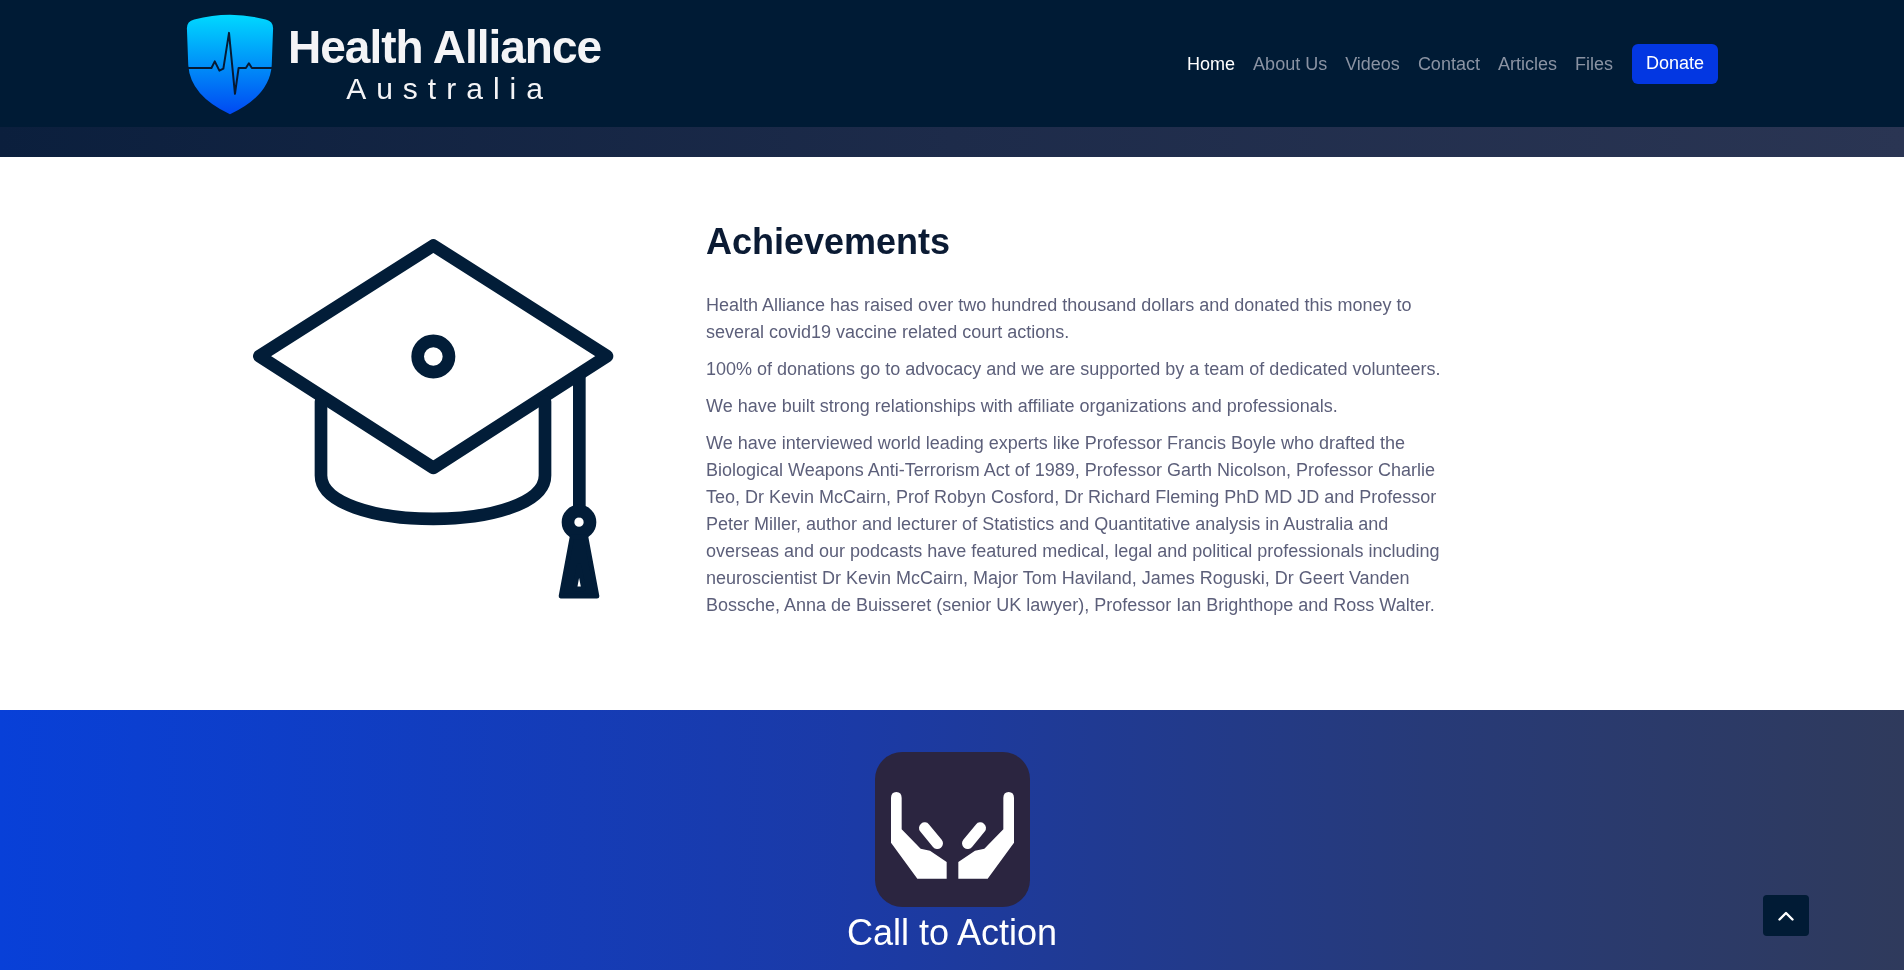 The width and height of the screenshot is (1904, 970). What do you see at coordinates (1059, 319) in the screenshot?
I see `paragraph: Health Alliance has raised over two hundred thousand dollars and donated this money to several covid19 vaccine related court actions.` at bounding box center [1059, 319].